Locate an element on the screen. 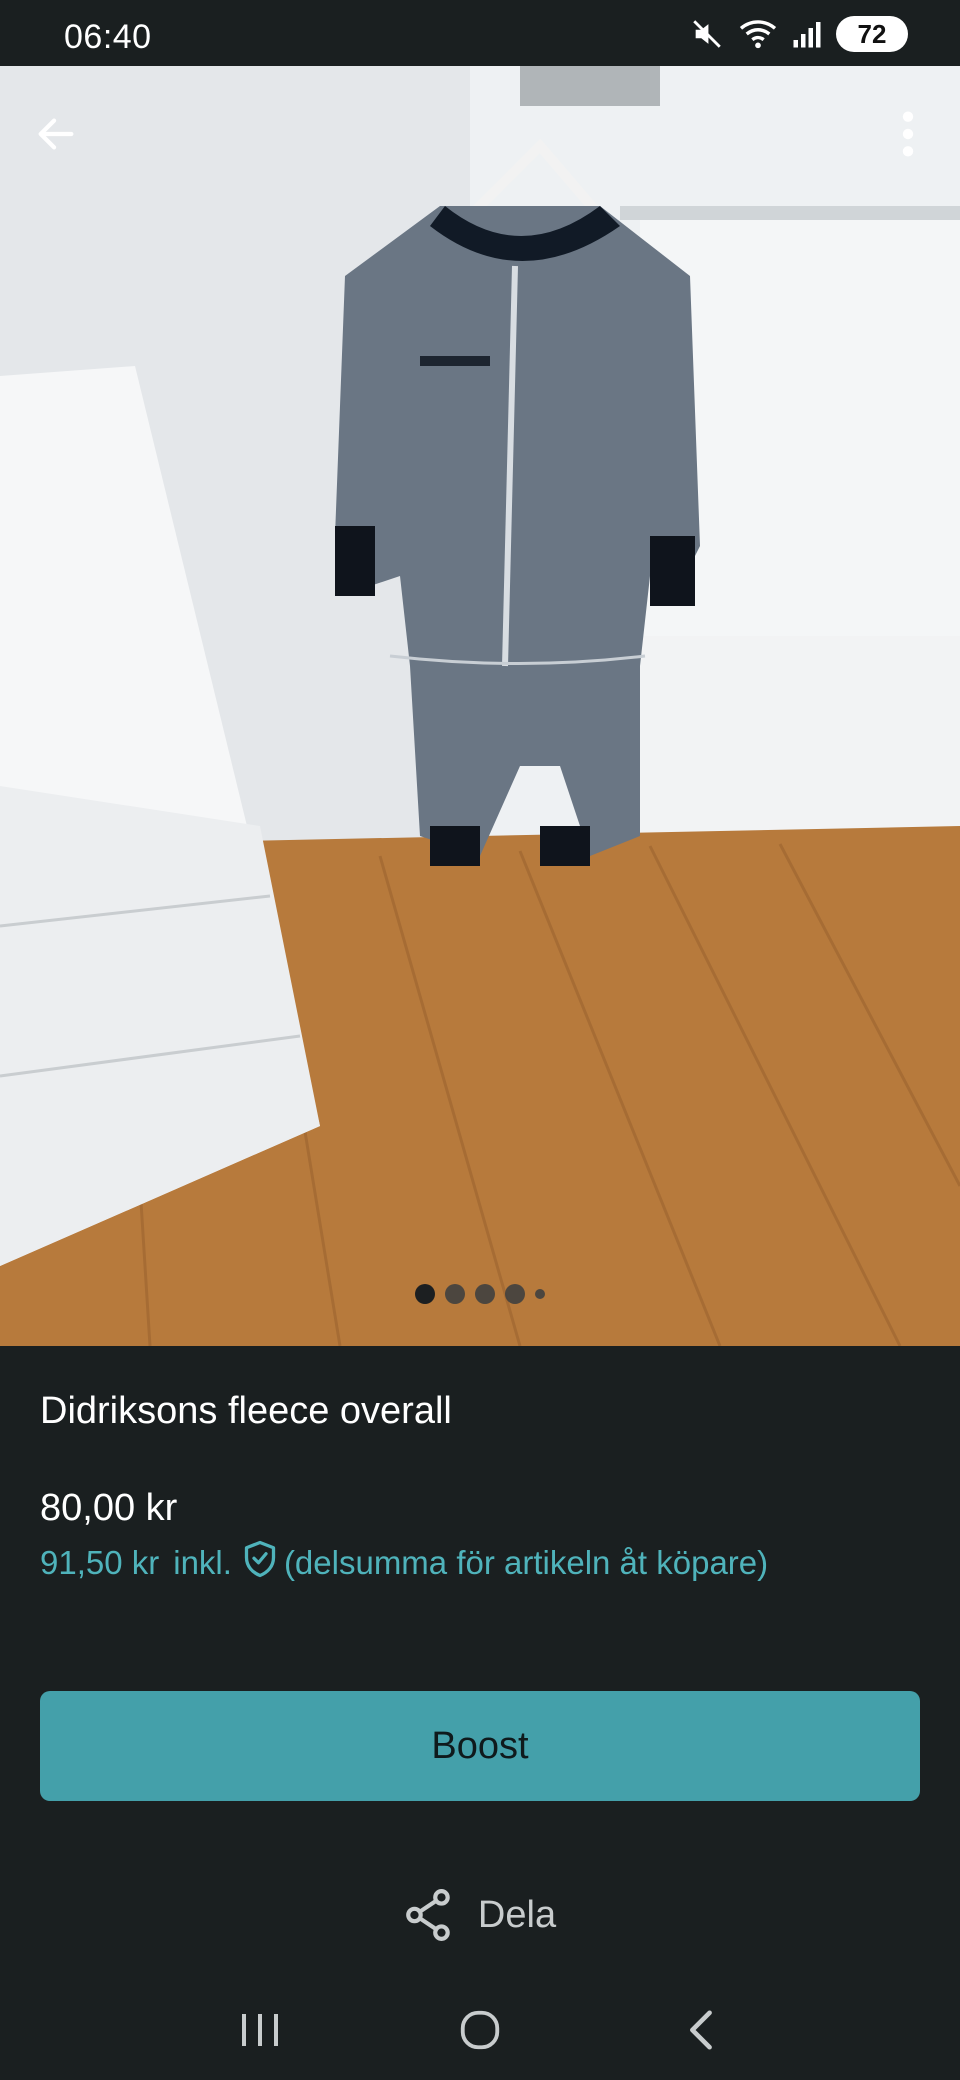 The width and height of the screenshot is (960, 2080). status-time: 06:40 is located at coordinates (108, 37).